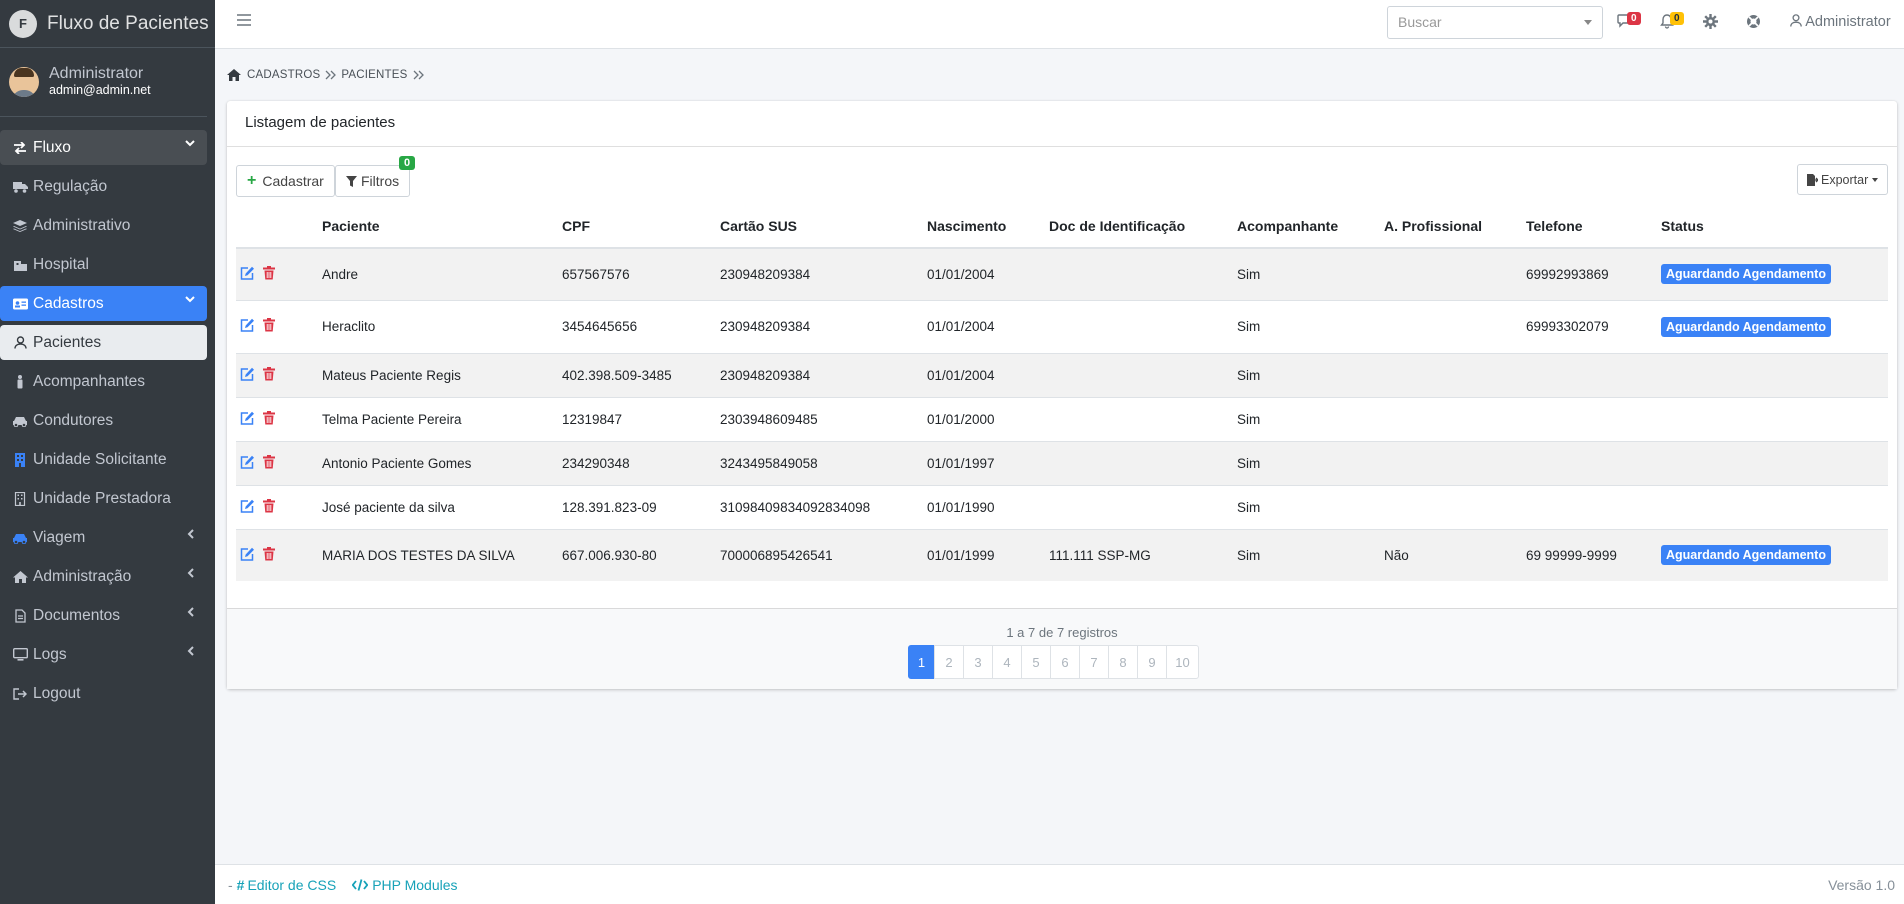 The width and height of the screenshot is (1904, 904). I want to click on sidebar-item-unidade-prestadora: Unidade Prestadora, so click(103, 498).